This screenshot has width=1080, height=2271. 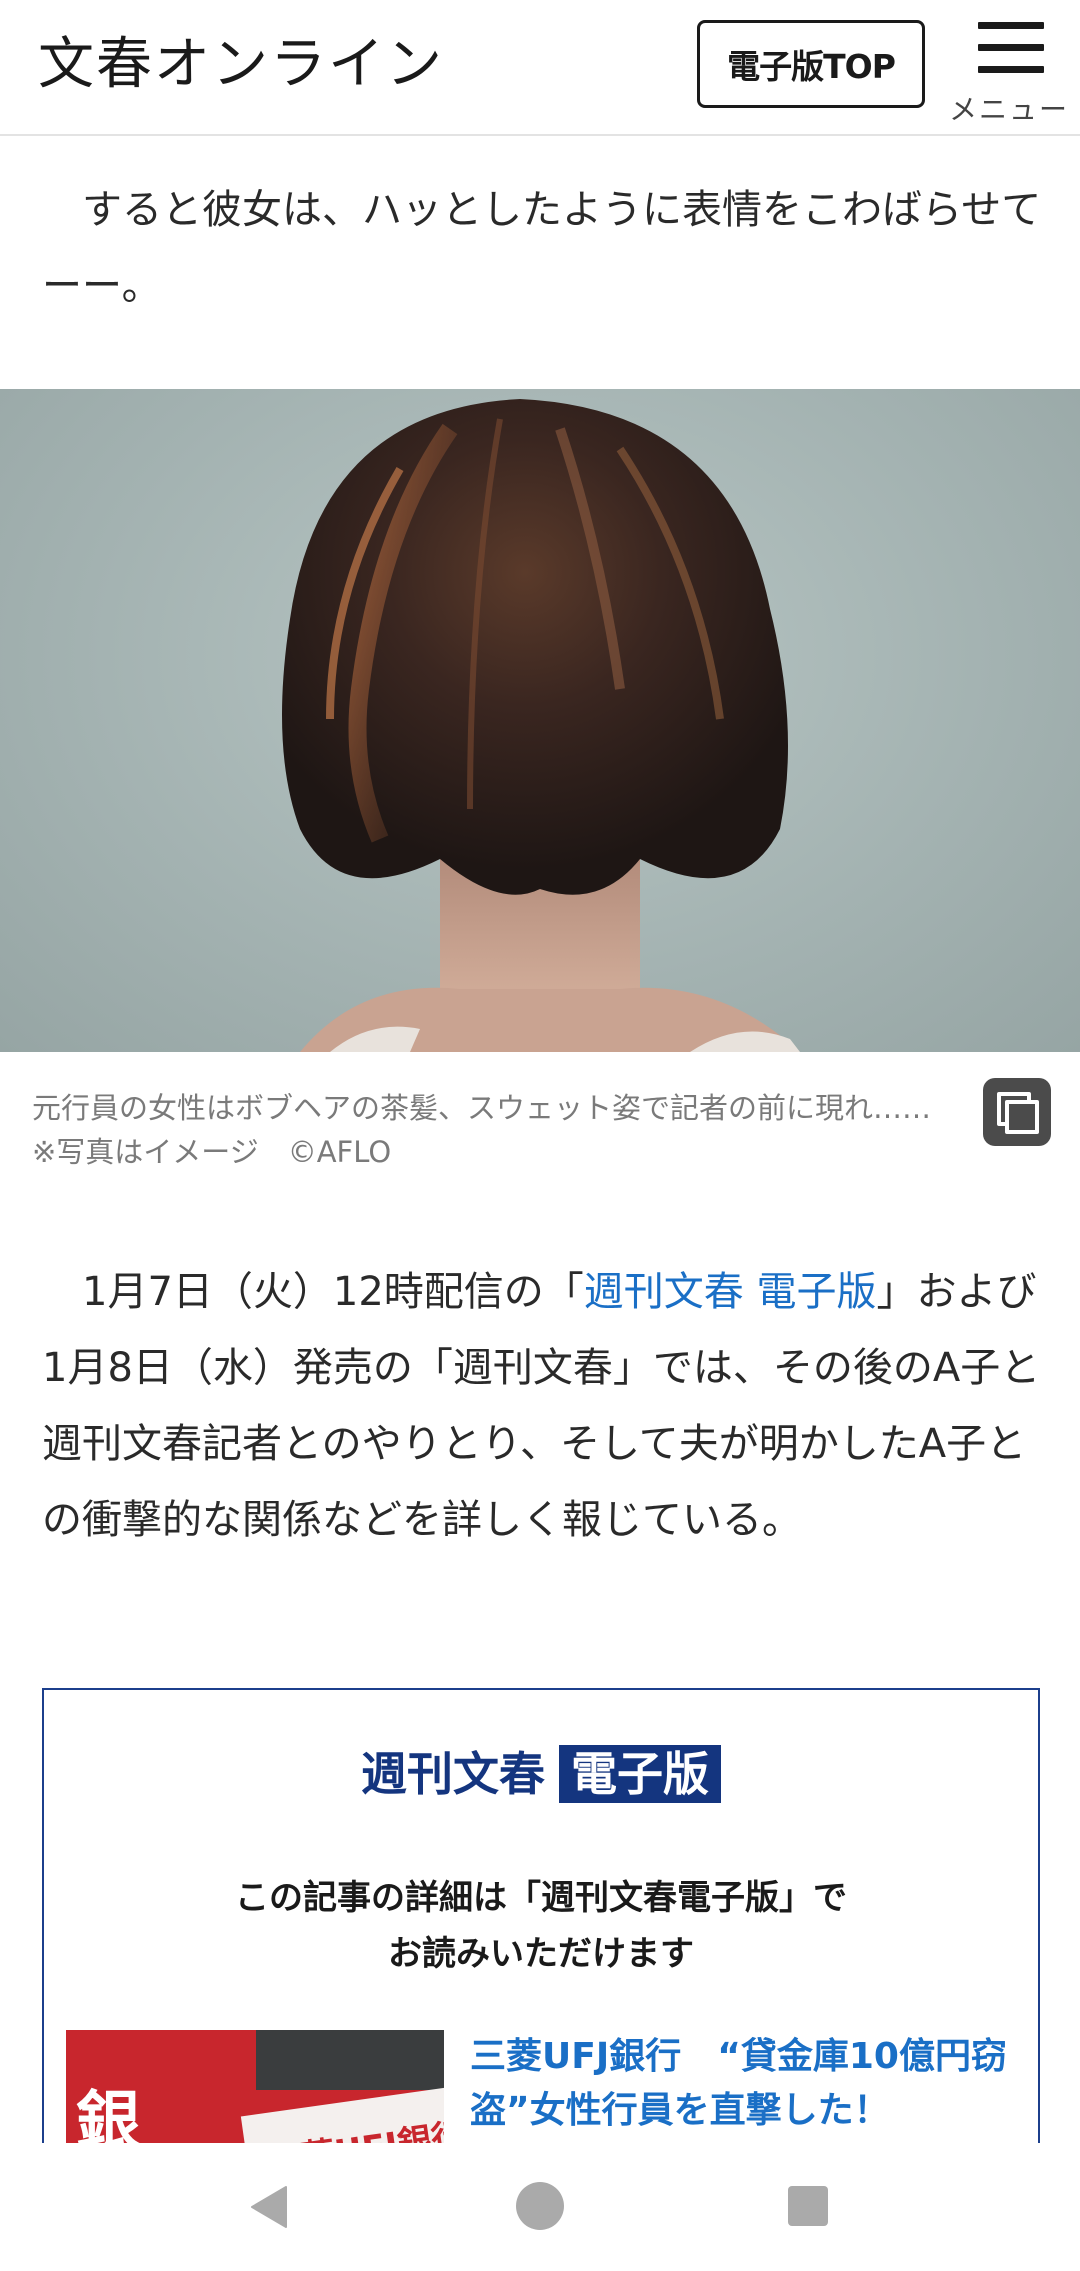 I want to click on promo-article-title: 三菱UFJ銀行 “貸金庫10億円窃盗”女性行員を直撃した！, so click(x=750, y=2084).